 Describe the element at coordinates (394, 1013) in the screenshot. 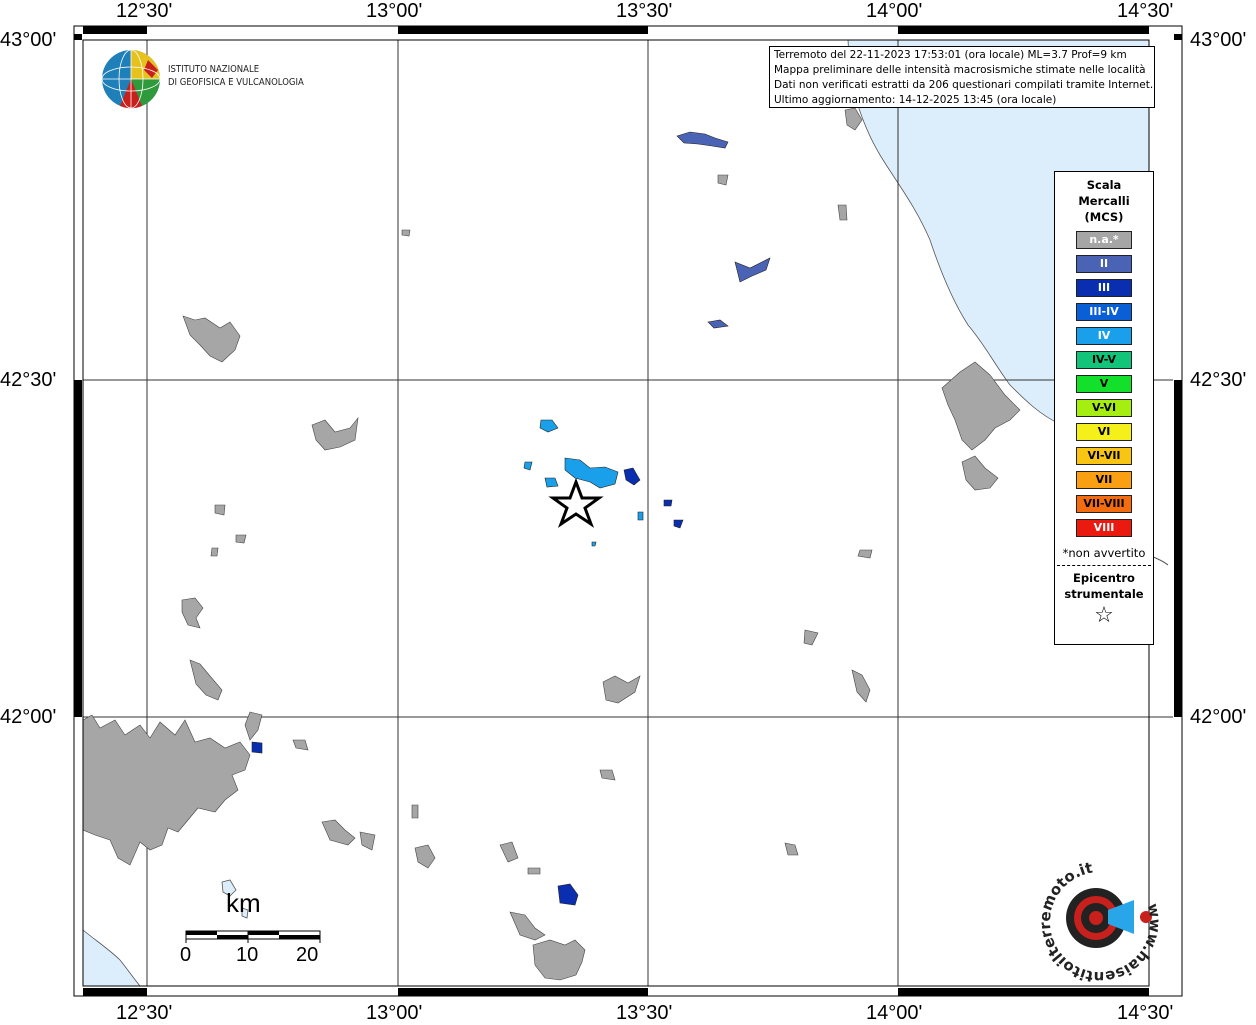

I see `lon-tick-bottom-2: 13°00'` at that location.